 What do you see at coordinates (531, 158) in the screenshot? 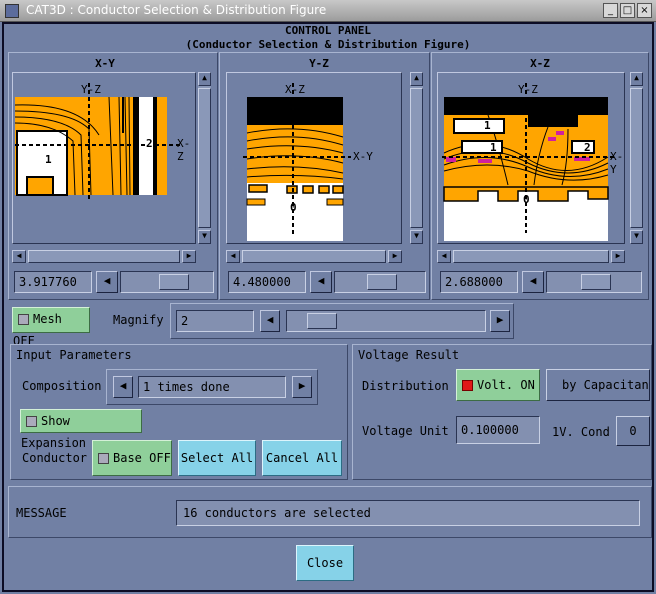
I see `plot-xz: Y-Z X-Y 1 1 2 0` at bounding box center [531, 158].